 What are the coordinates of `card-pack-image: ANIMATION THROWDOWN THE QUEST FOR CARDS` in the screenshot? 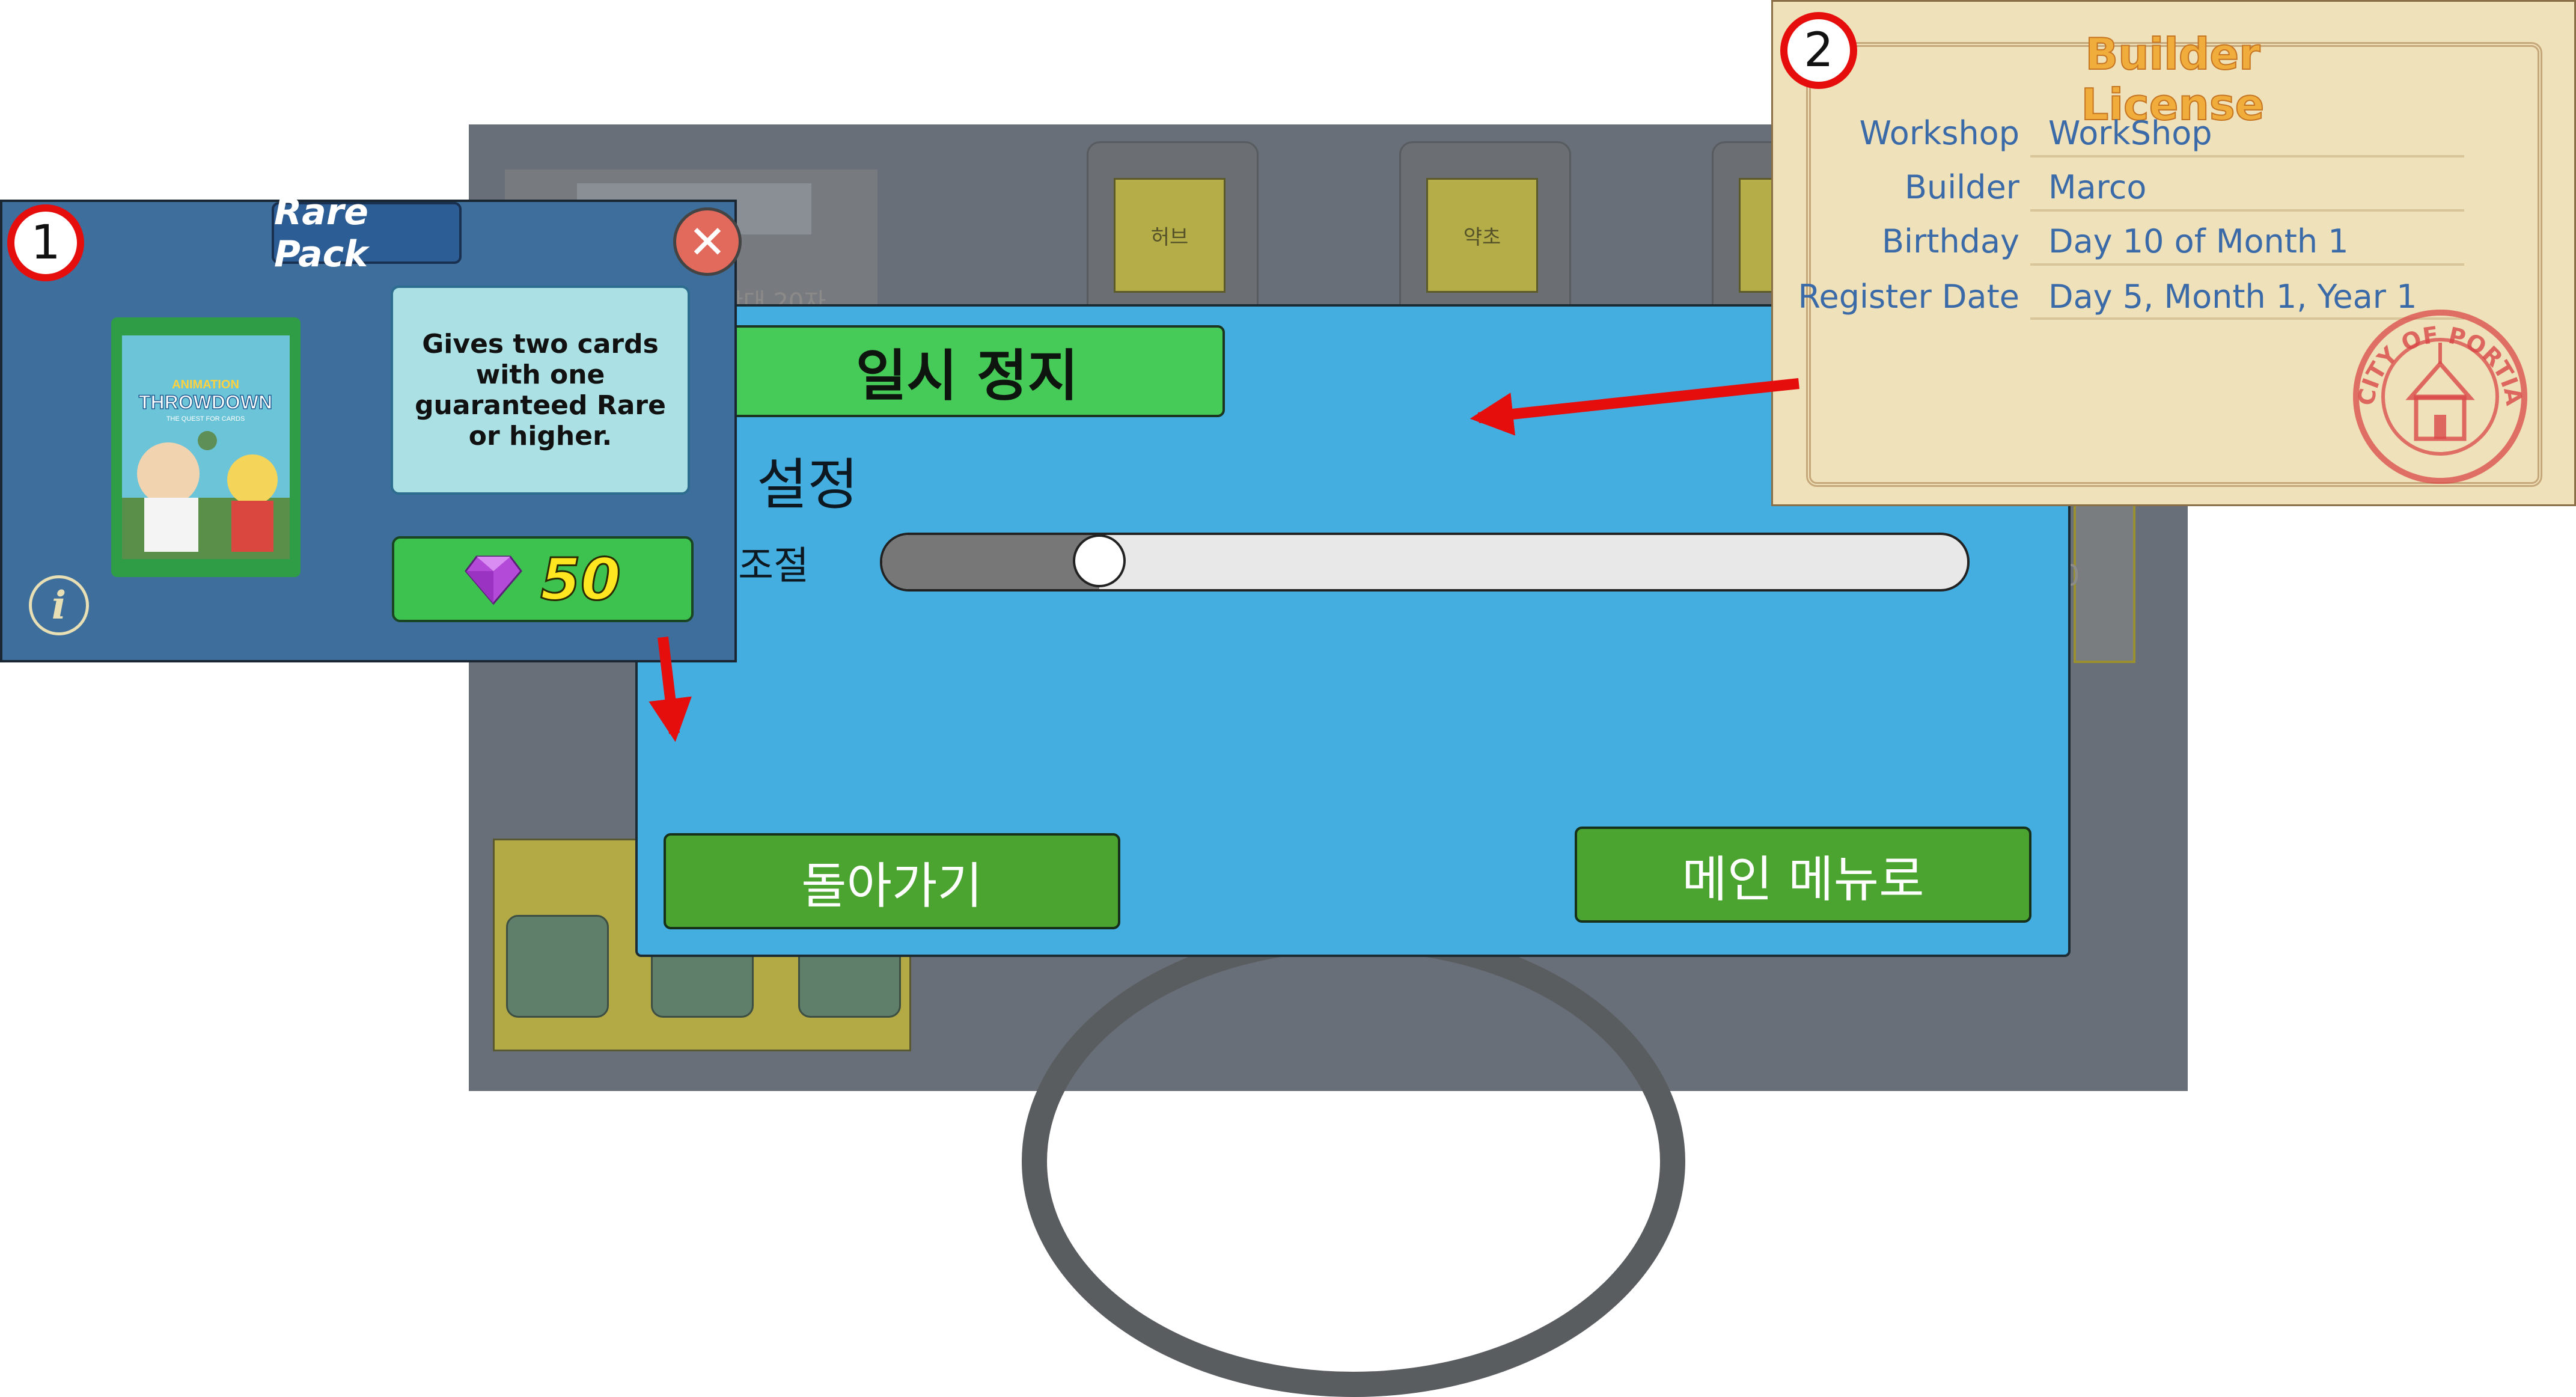 It's located at (206, 447).